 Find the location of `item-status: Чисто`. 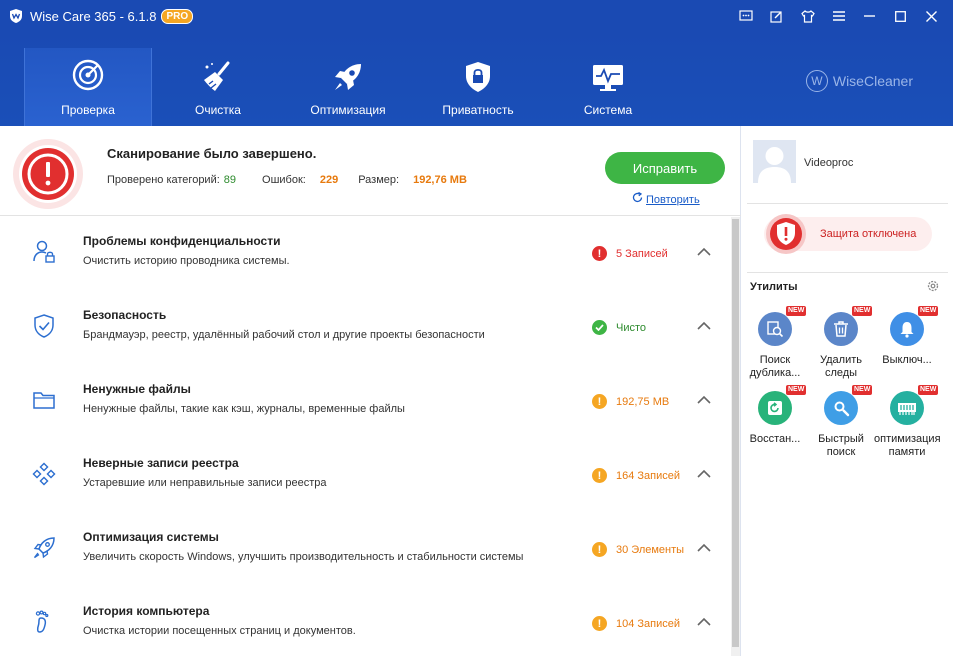

item-status: Чисто is located at coordinates (619, 327).